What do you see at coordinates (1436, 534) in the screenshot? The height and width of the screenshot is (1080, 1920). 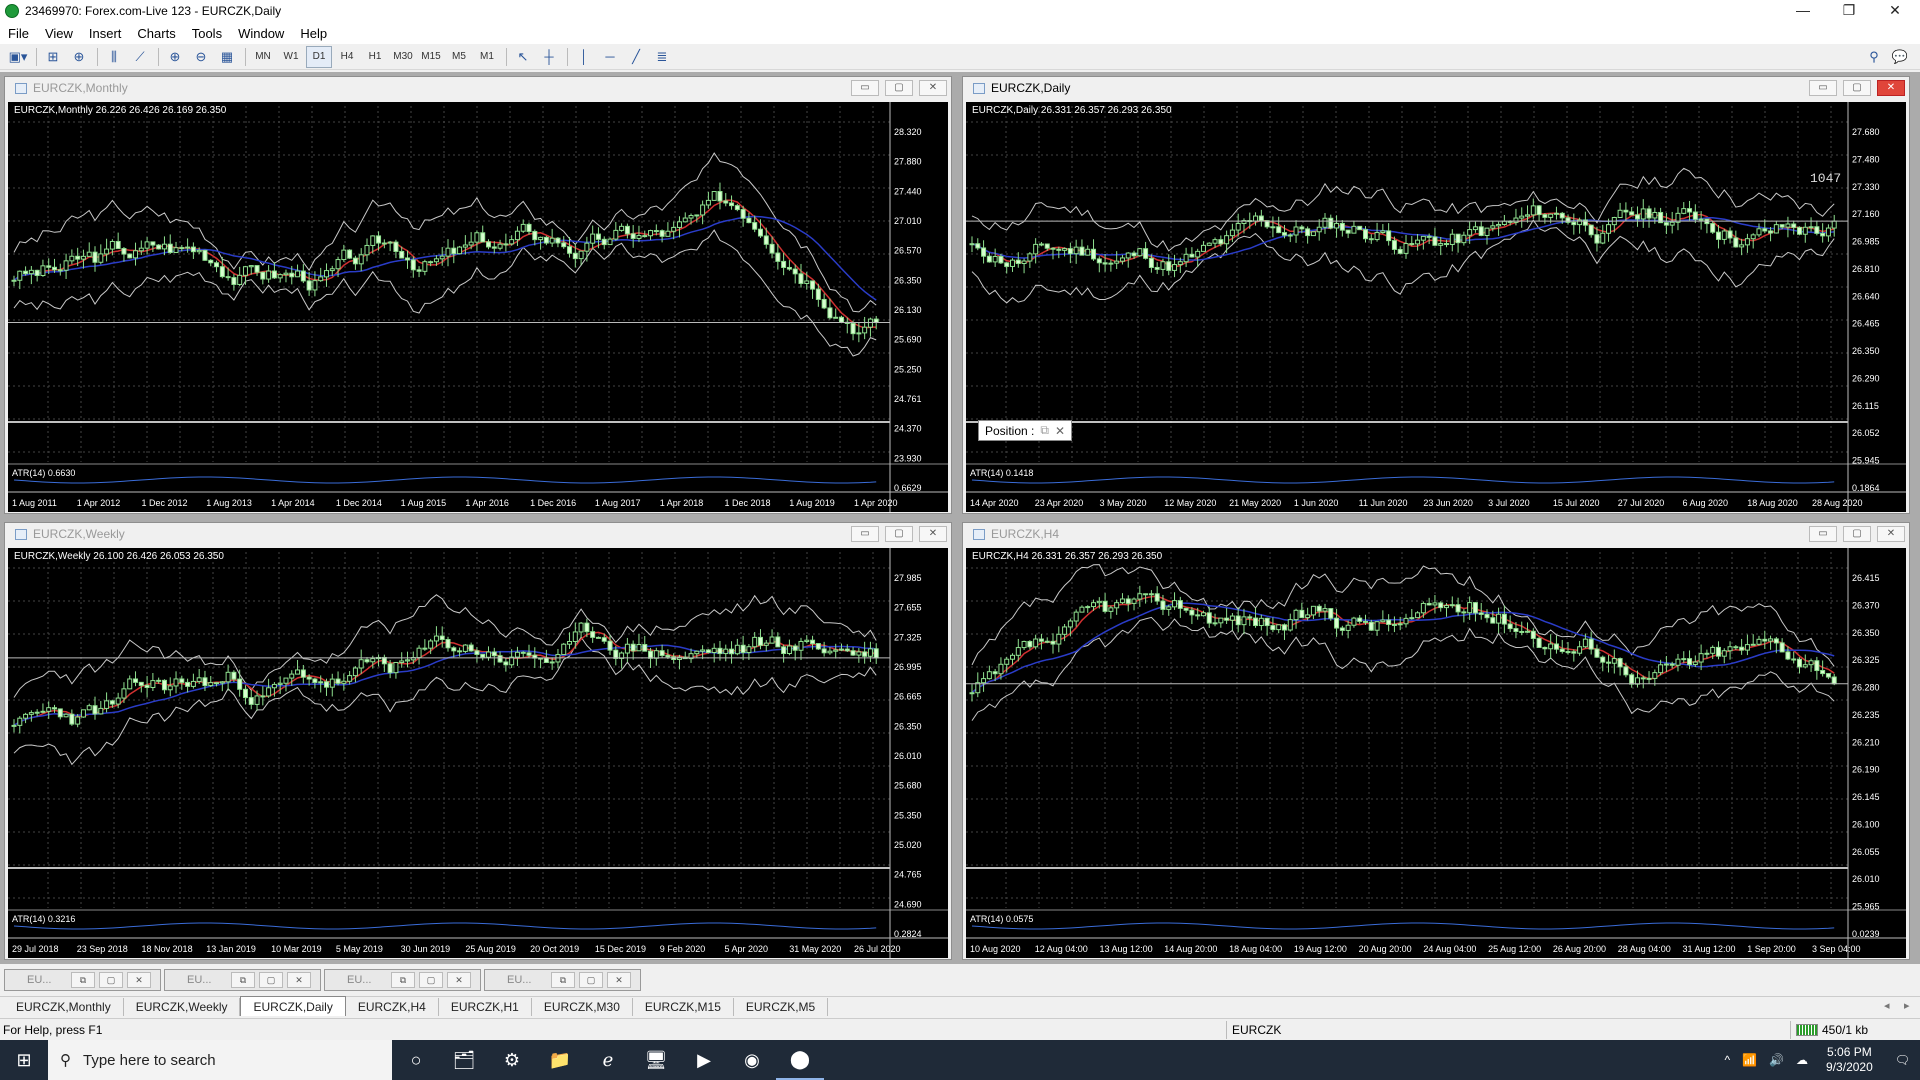 I see `chart-window-titlebar: EURCZK,H4` at bounding box center [1436, 534].